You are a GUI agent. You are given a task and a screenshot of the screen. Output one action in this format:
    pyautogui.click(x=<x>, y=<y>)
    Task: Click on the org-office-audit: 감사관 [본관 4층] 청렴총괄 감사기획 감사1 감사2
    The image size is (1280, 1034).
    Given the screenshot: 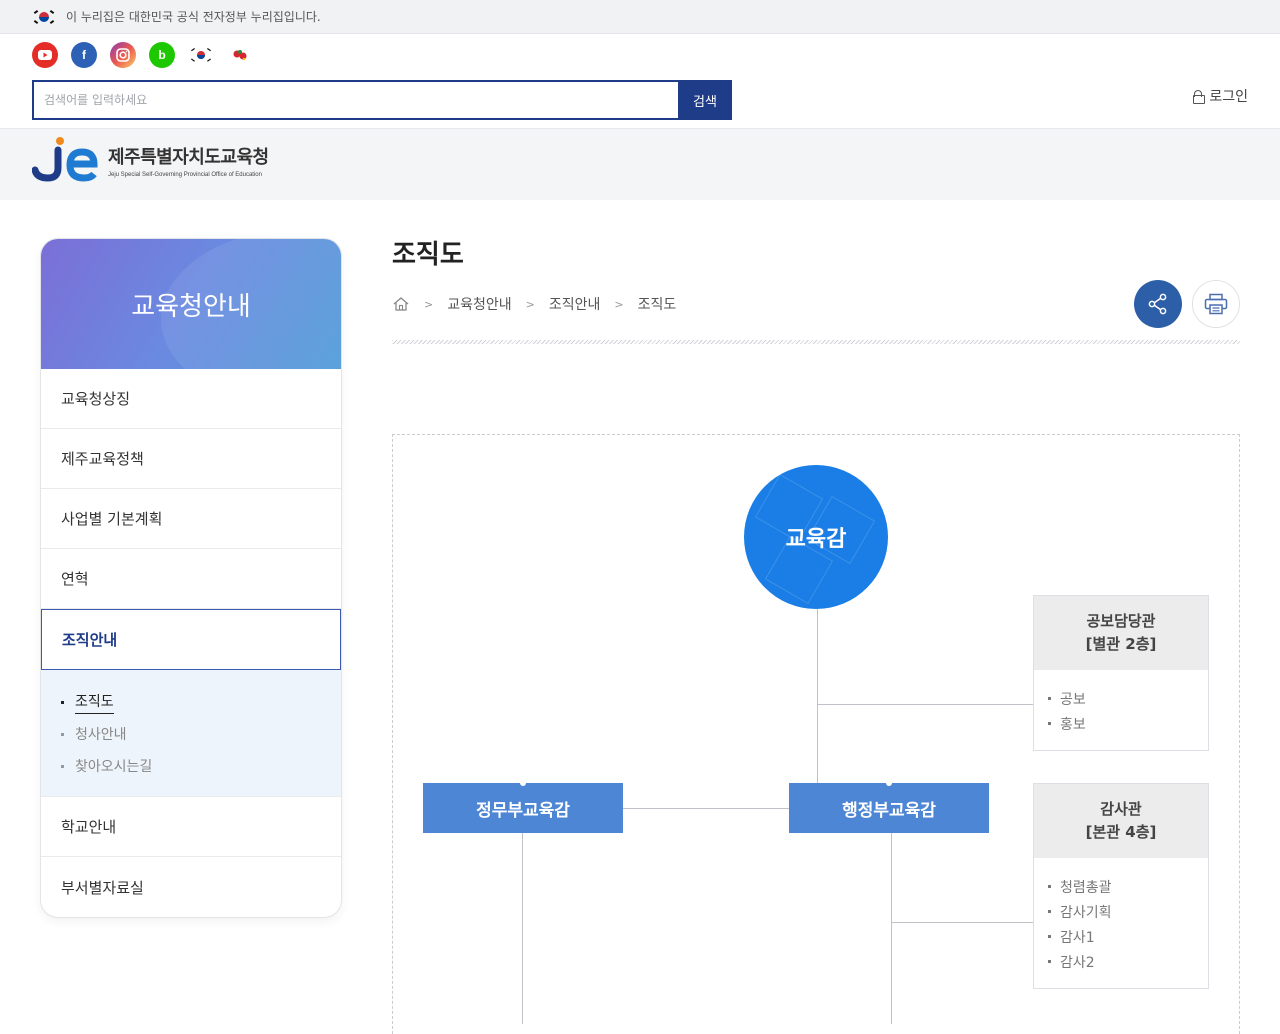 What is the action you would take?
    pyautogui.click(x=1121, y=886)
    